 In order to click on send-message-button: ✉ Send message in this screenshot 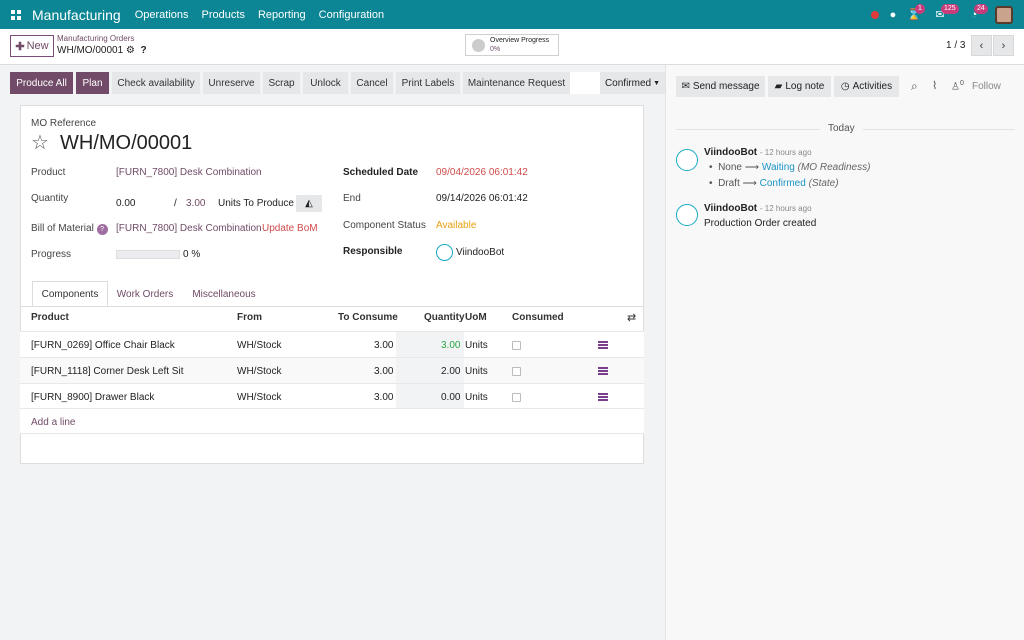, I will do `click(720, 86)`.